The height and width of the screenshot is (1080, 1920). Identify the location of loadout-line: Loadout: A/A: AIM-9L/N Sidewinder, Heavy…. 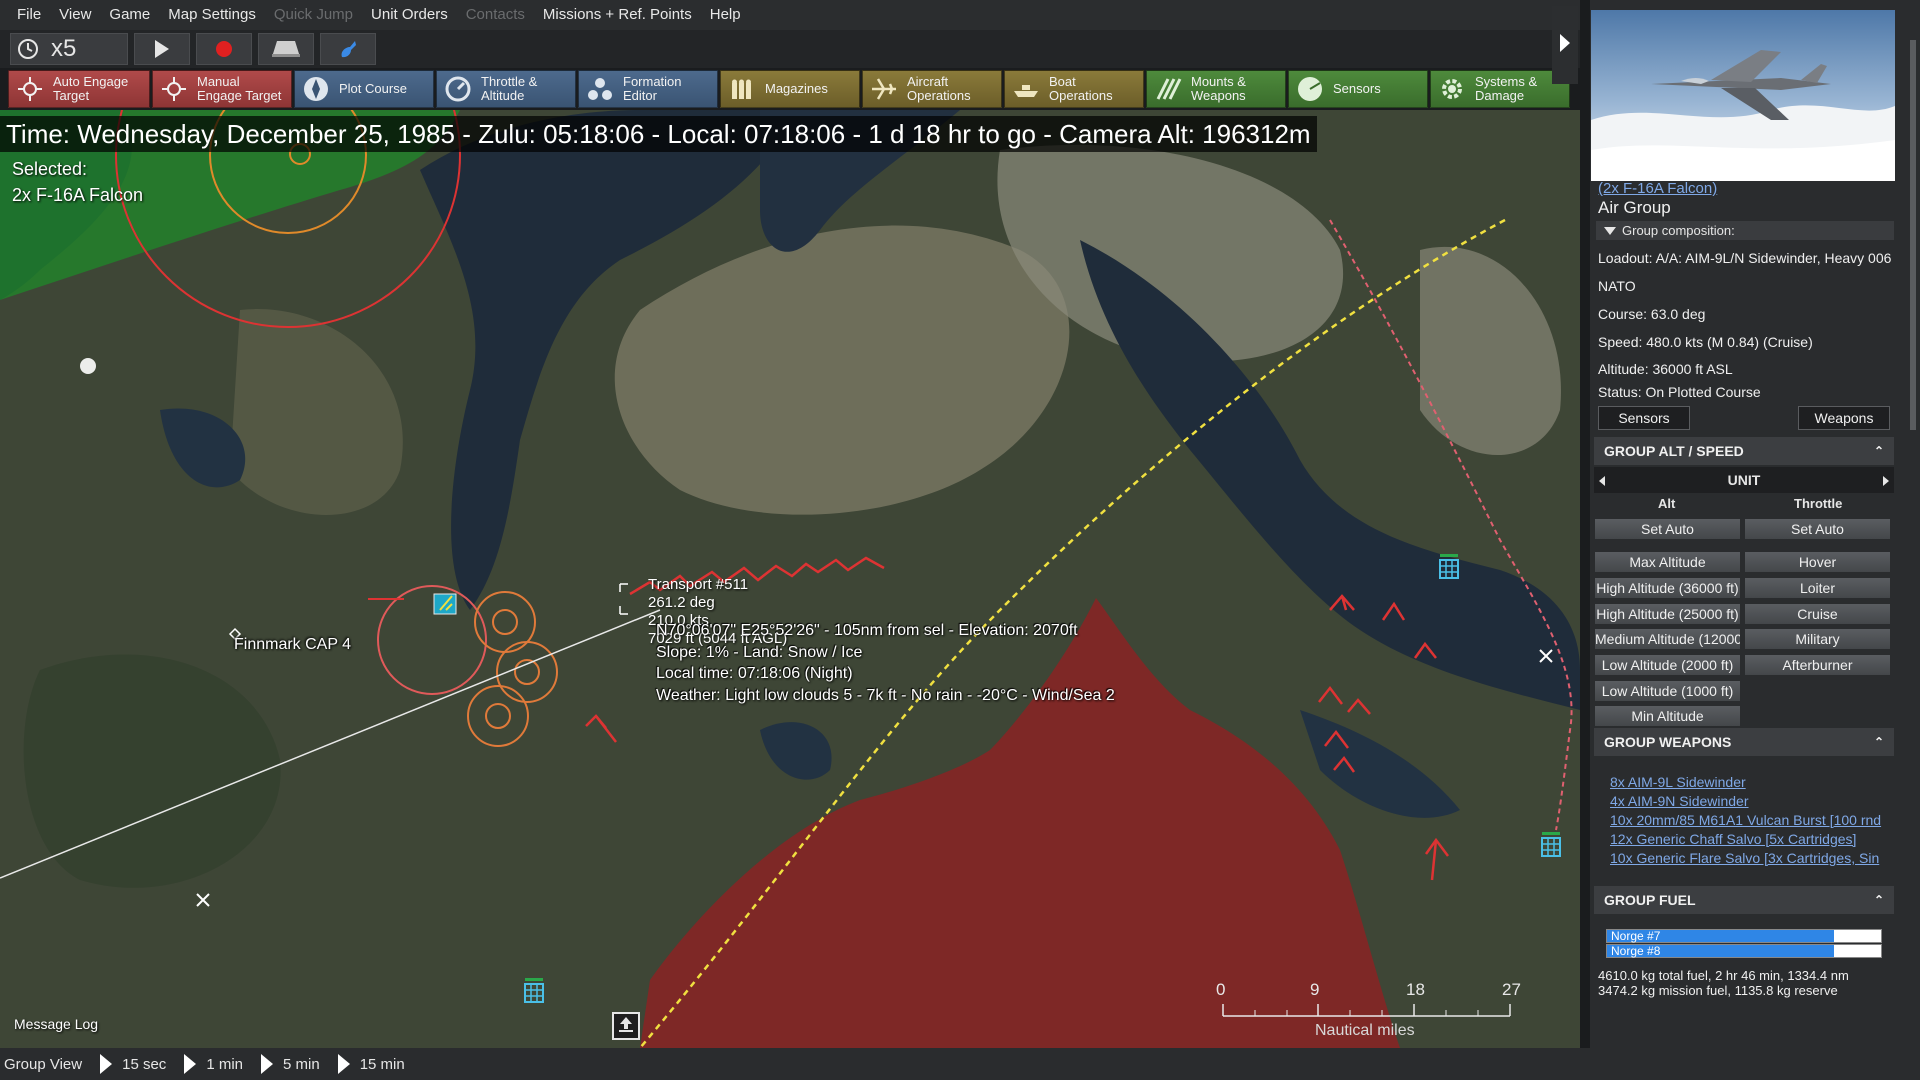
(1745, 258).